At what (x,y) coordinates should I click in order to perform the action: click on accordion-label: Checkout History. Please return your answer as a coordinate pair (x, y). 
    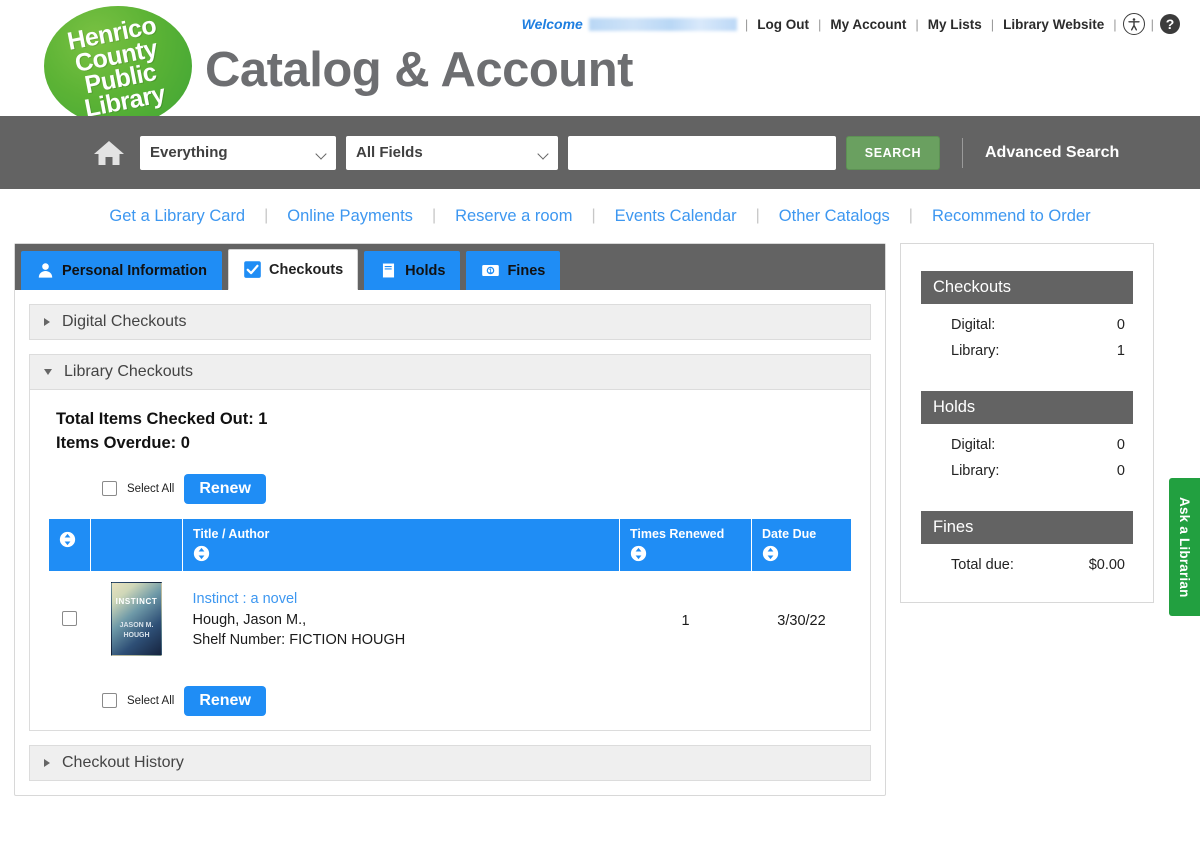
    Looking at the image, I should click on (123, 762).